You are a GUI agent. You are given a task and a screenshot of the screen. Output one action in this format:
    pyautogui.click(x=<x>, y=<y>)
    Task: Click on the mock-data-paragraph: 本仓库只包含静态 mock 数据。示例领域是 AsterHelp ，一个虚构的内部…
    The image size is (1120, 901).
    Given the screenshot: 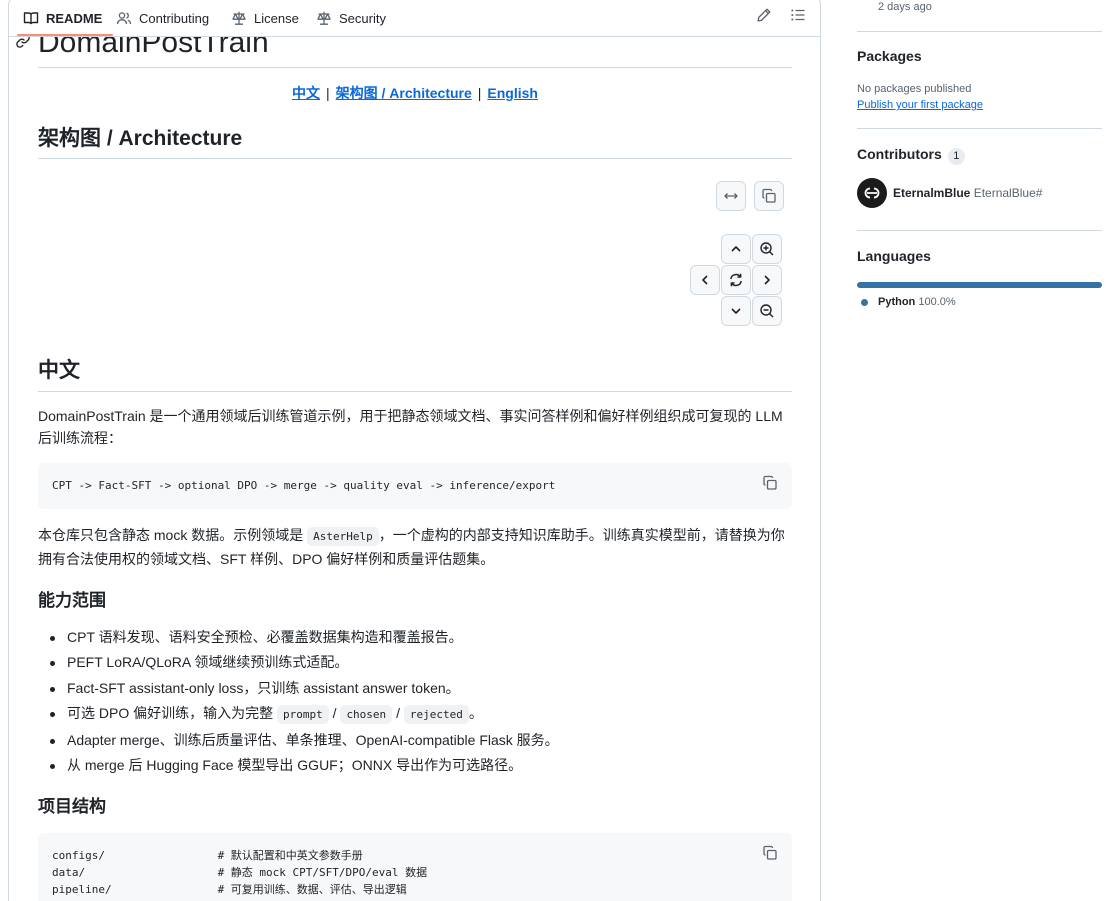 What is the action you would take?
    pyautogui.click(x=415, y=547)
    